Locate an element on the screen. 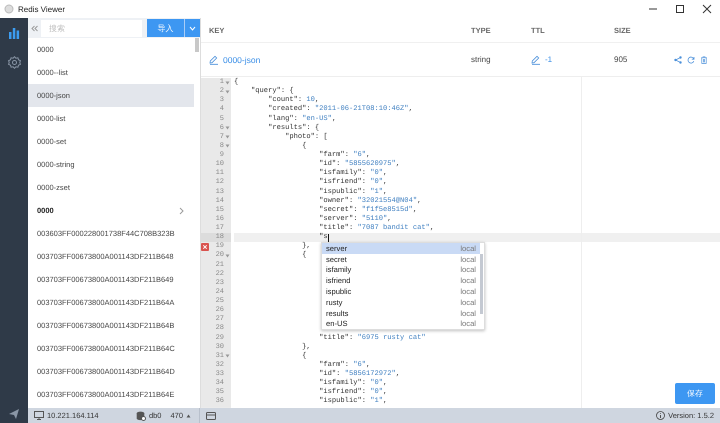  caret-icon is located at coordinates (192, 28).